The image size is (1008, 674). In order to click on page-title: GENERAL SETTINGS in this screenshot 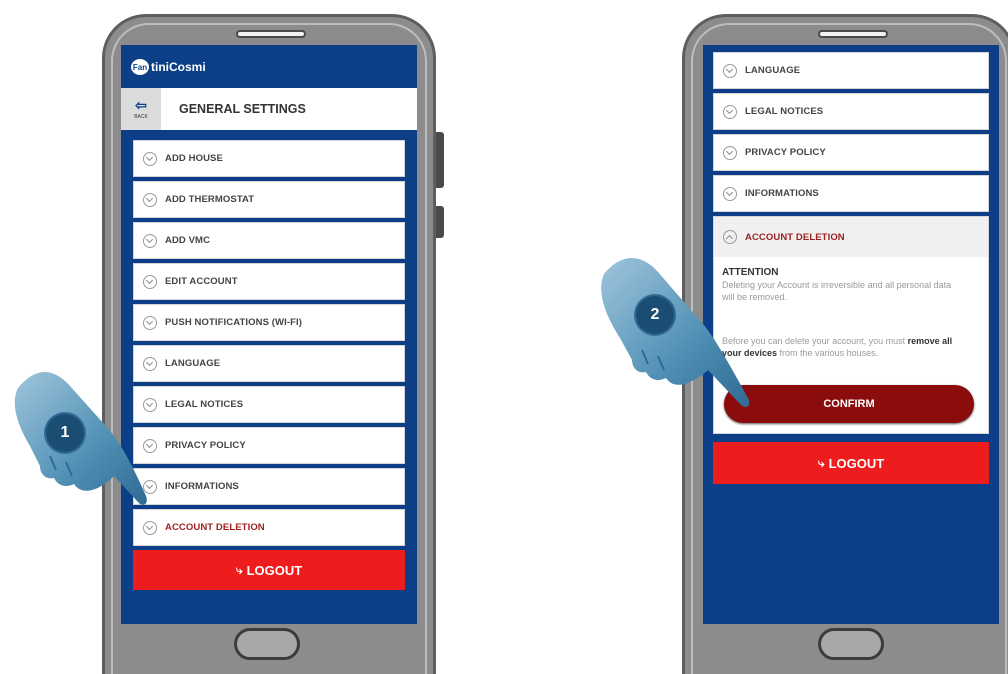, I will do `click(242, 109)`.